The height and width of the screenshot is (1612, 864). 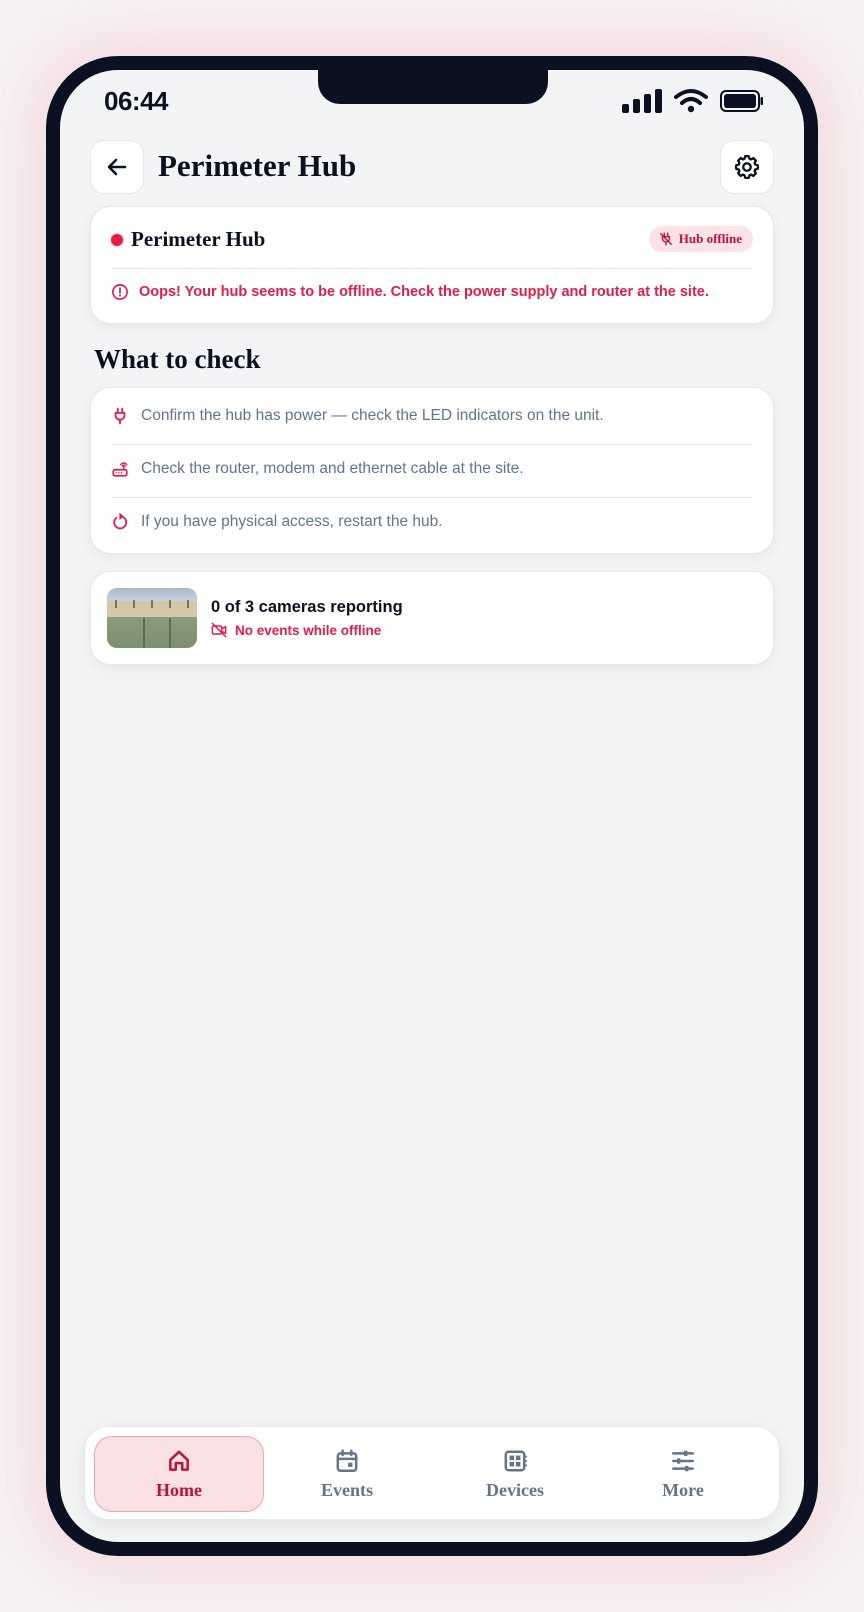 I want to click on tab-devices: Devices, so click(x=515, y=1474).